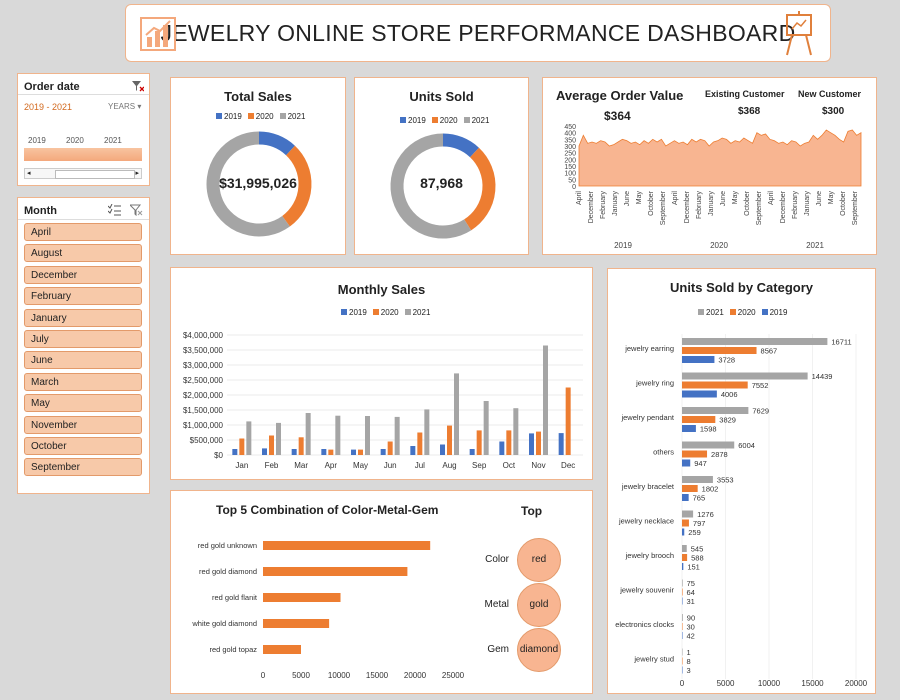 The width and height of the screenshot is (900, 700). I want to click on monthly-x-tick: Aug, so click(449, 465).